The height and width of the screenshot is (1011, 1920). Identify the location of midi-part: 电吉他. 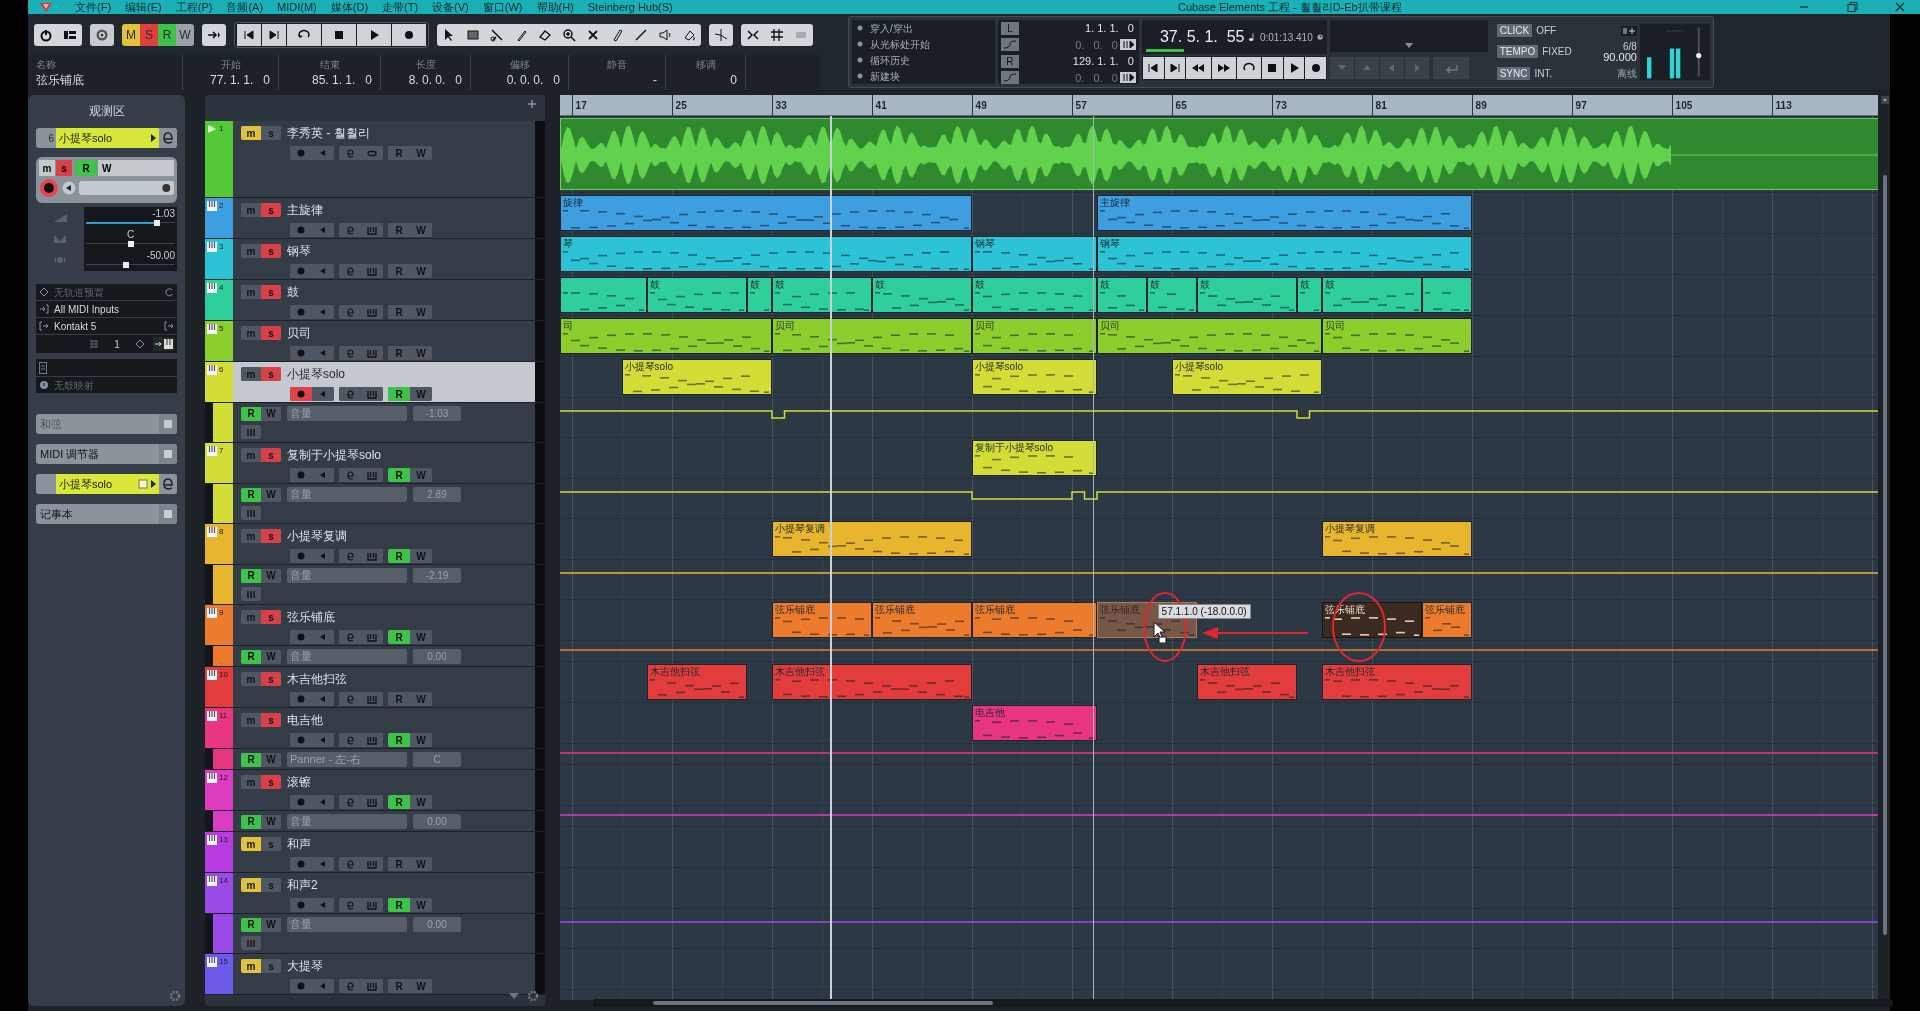
(1034, 723).